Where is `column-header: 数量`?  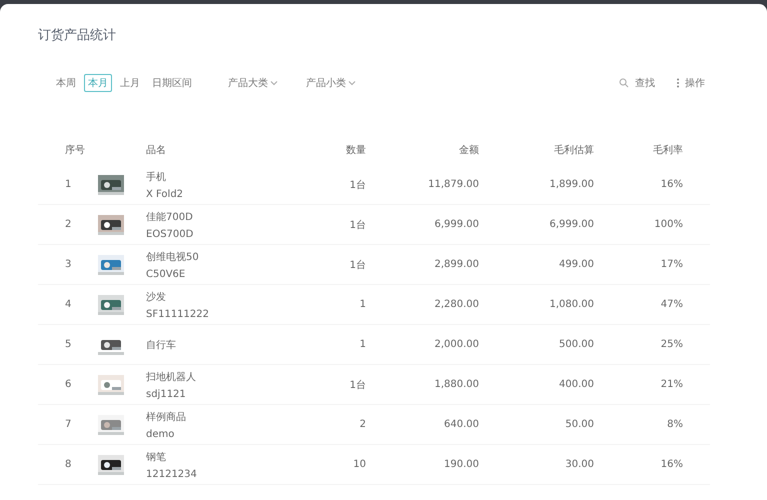
column-header: 数量 is located at coordinates (355, 150).